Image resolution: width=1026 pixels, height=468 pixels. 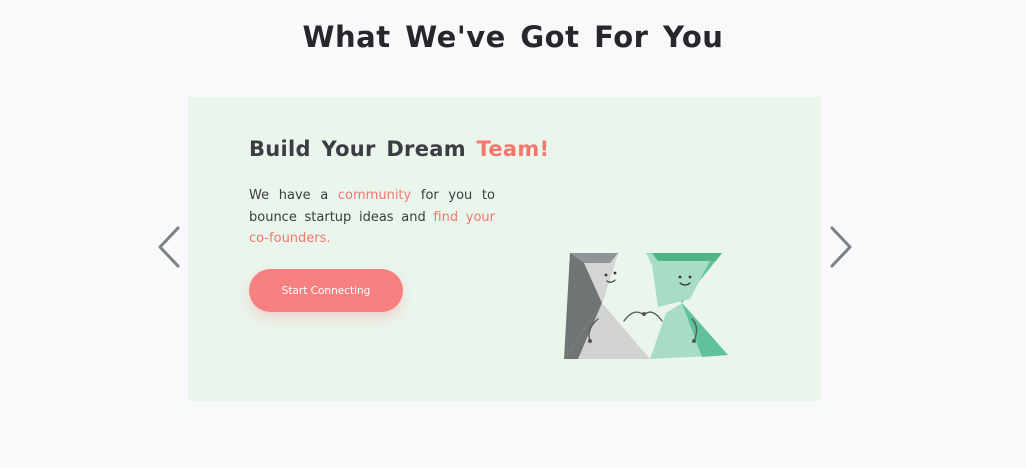 What do you see at coordinates (513, 149) in the screenshot?
I see `slide-title-accent: Team!` at bounding box center [513, 149].